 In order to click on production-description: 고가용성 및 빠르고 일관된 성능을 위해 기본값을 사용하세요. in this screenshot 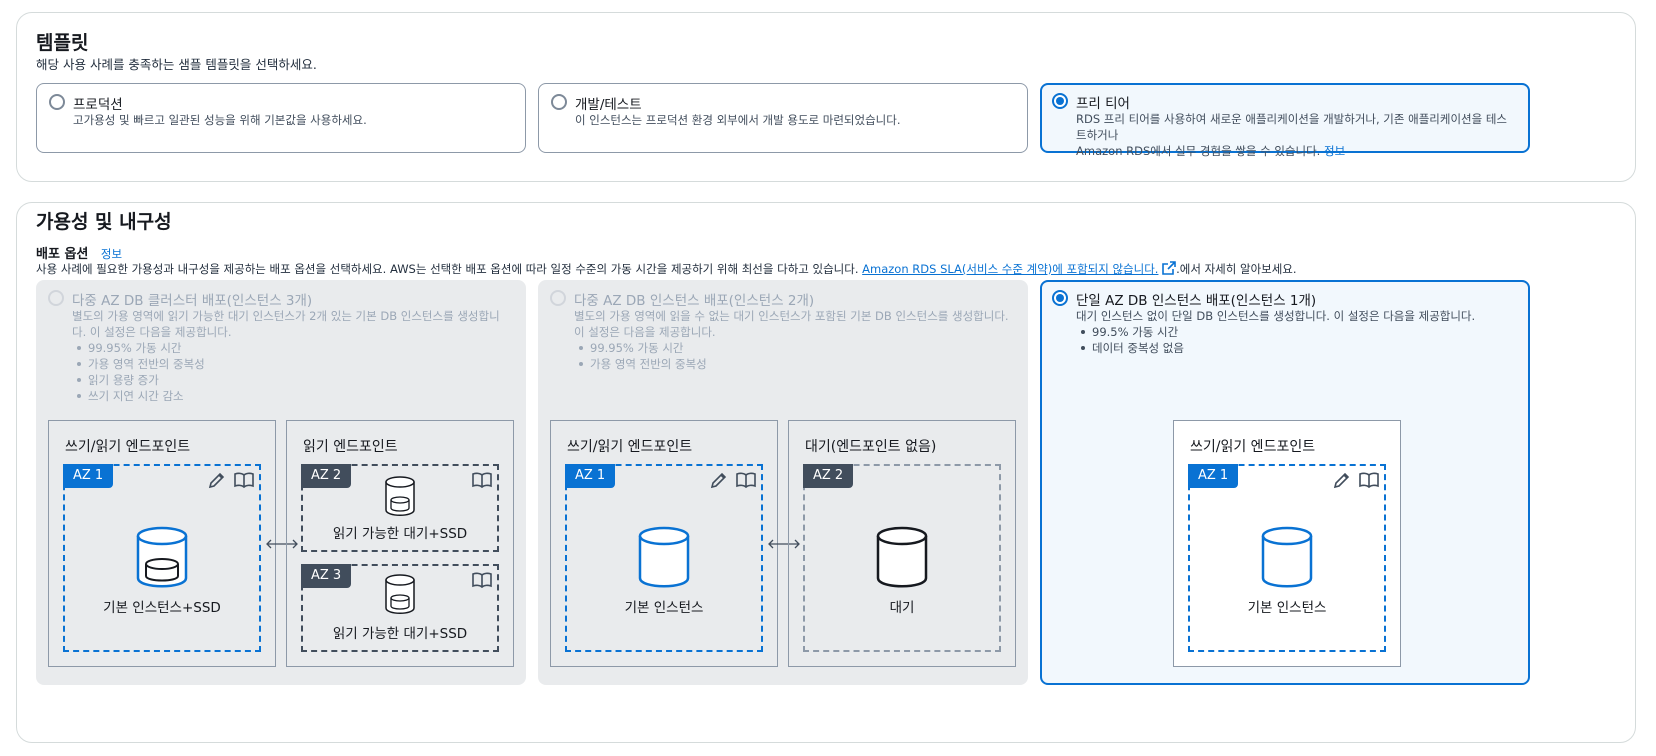, I will do `click(220, 120)`.